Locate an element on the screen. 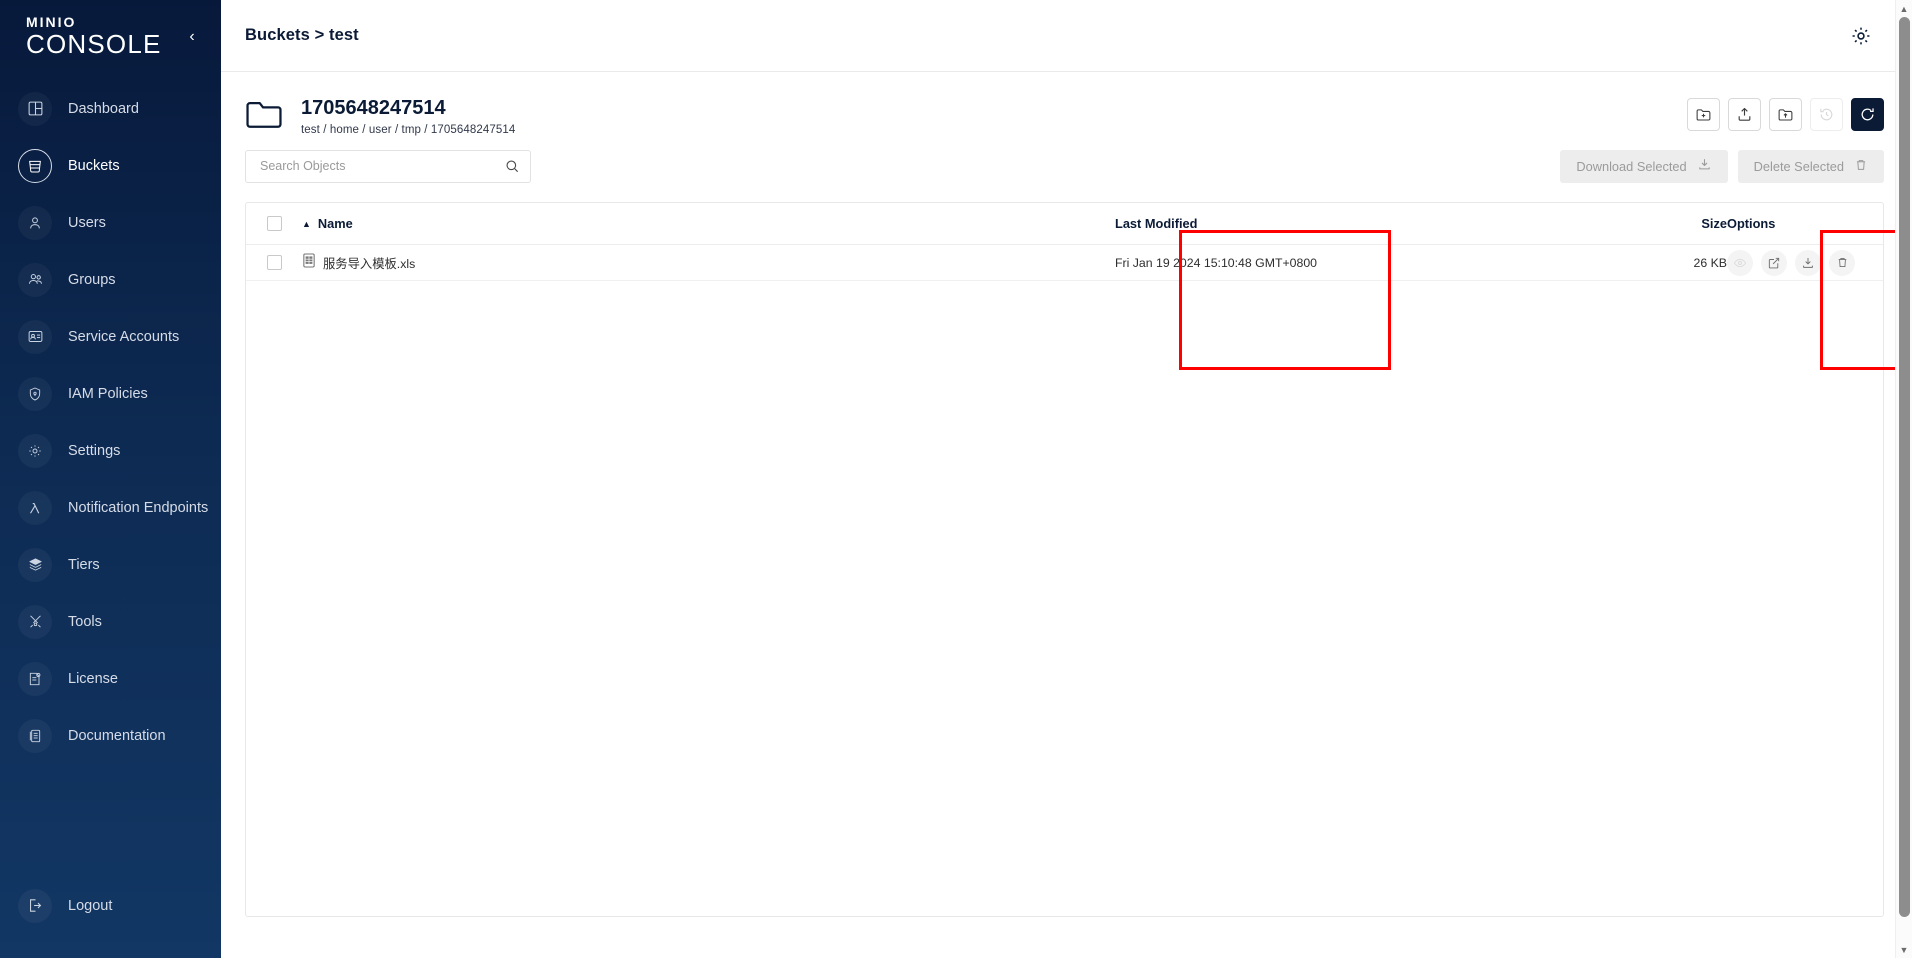 Image resolution: width=1912 pixels, height=958 pixels. version-history-button is located at coordinates (1826, 114).